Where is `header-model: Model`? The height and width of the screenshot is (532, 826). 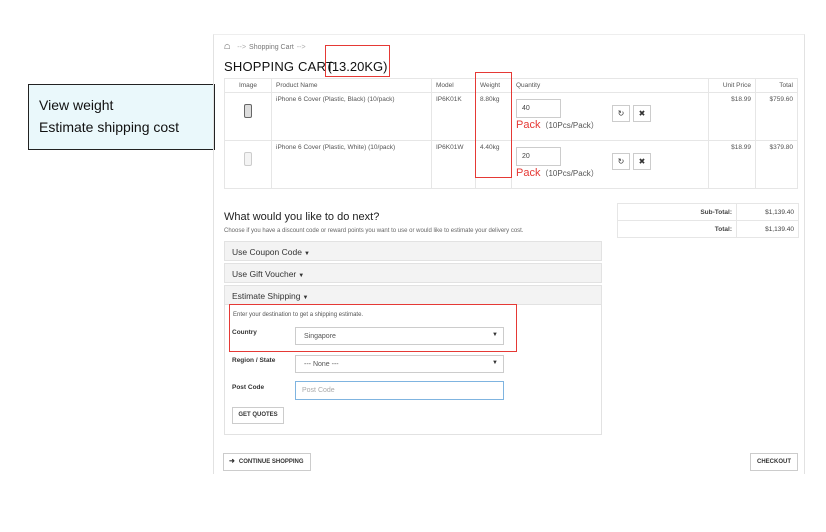
header-model: Model is located at coordinates (453, 85).